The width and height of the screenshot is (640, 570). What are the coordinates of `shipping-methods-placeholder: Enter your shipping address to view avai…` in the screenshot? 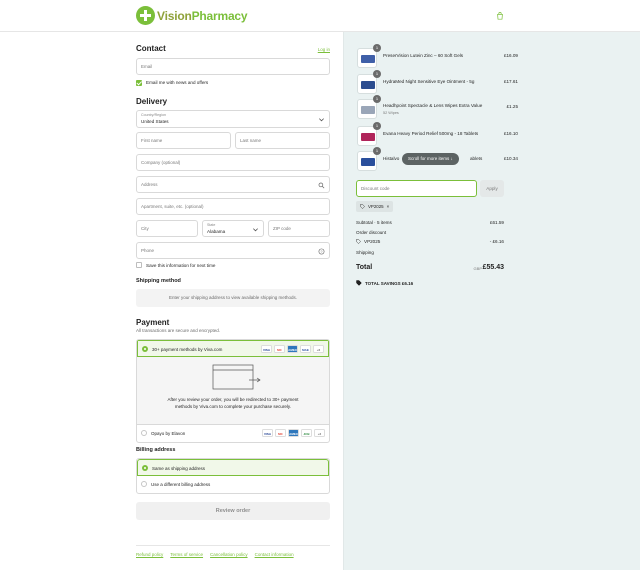 It's located at (233, 298).